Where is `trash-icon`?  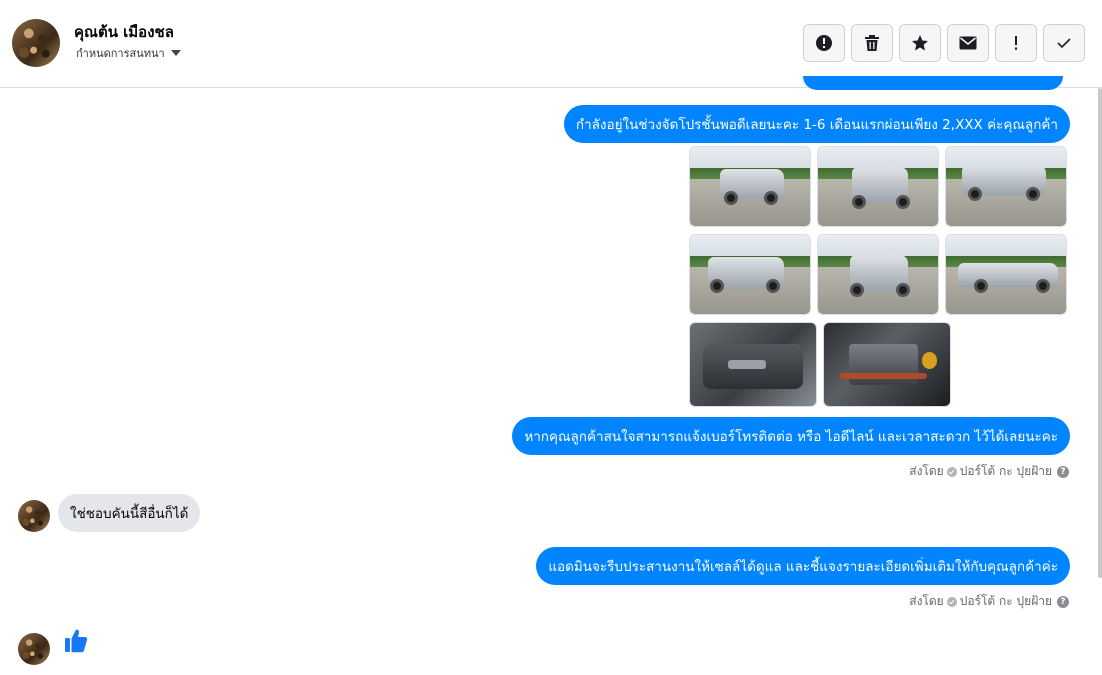 trash-icon is located at coordinates (872, 43).